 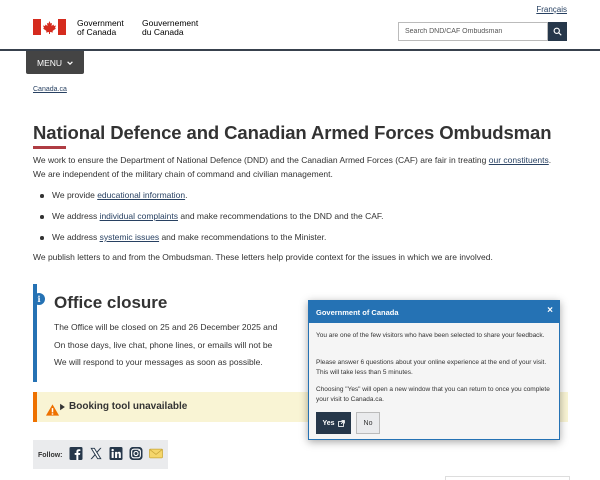 What do you see at coordinates (139, 216) in the screenshot?
I see `individual-complaints-link: individual complaints` at bounding box center [139, 216].